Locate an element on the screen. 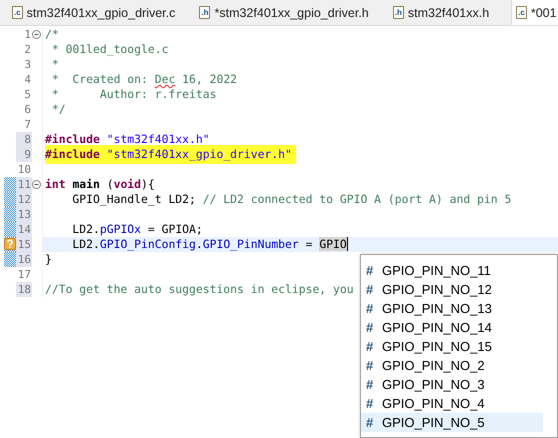 This screenshot has height=438, width=558. code-line: * 001led_toogle.c is located at coordinates (109, 49).